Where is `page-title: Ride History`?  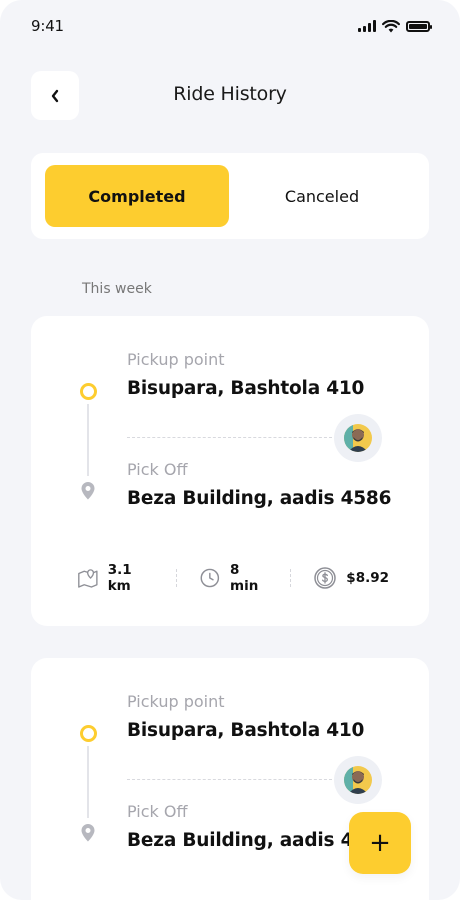
page-title: Ride History is located at coordinates (230, 94).